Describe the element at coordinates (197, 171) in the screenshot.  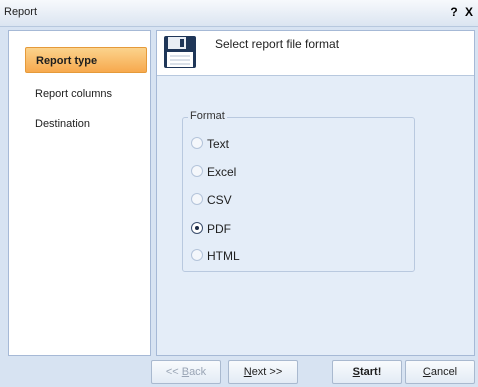
I see `radio-excel` at that location.